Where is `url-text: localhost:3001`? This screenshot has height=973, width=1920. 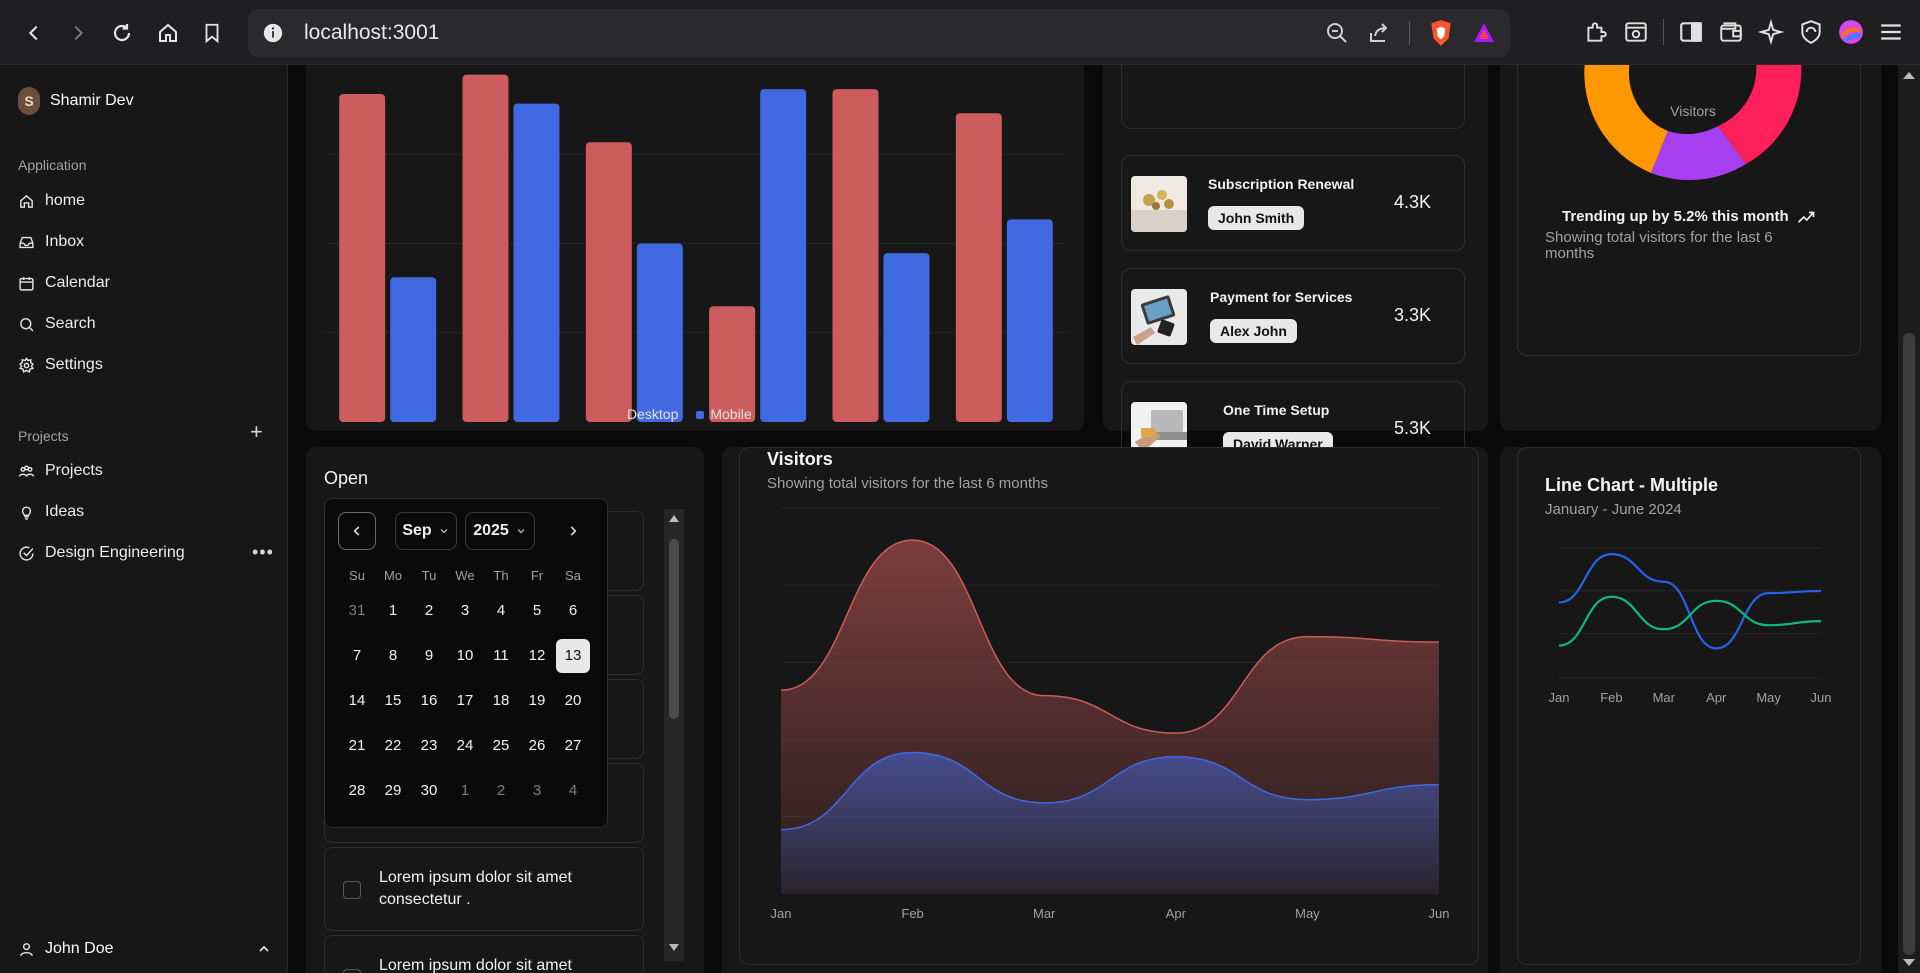 url-text: localhost:3001 is located at coordinates (372, 32).